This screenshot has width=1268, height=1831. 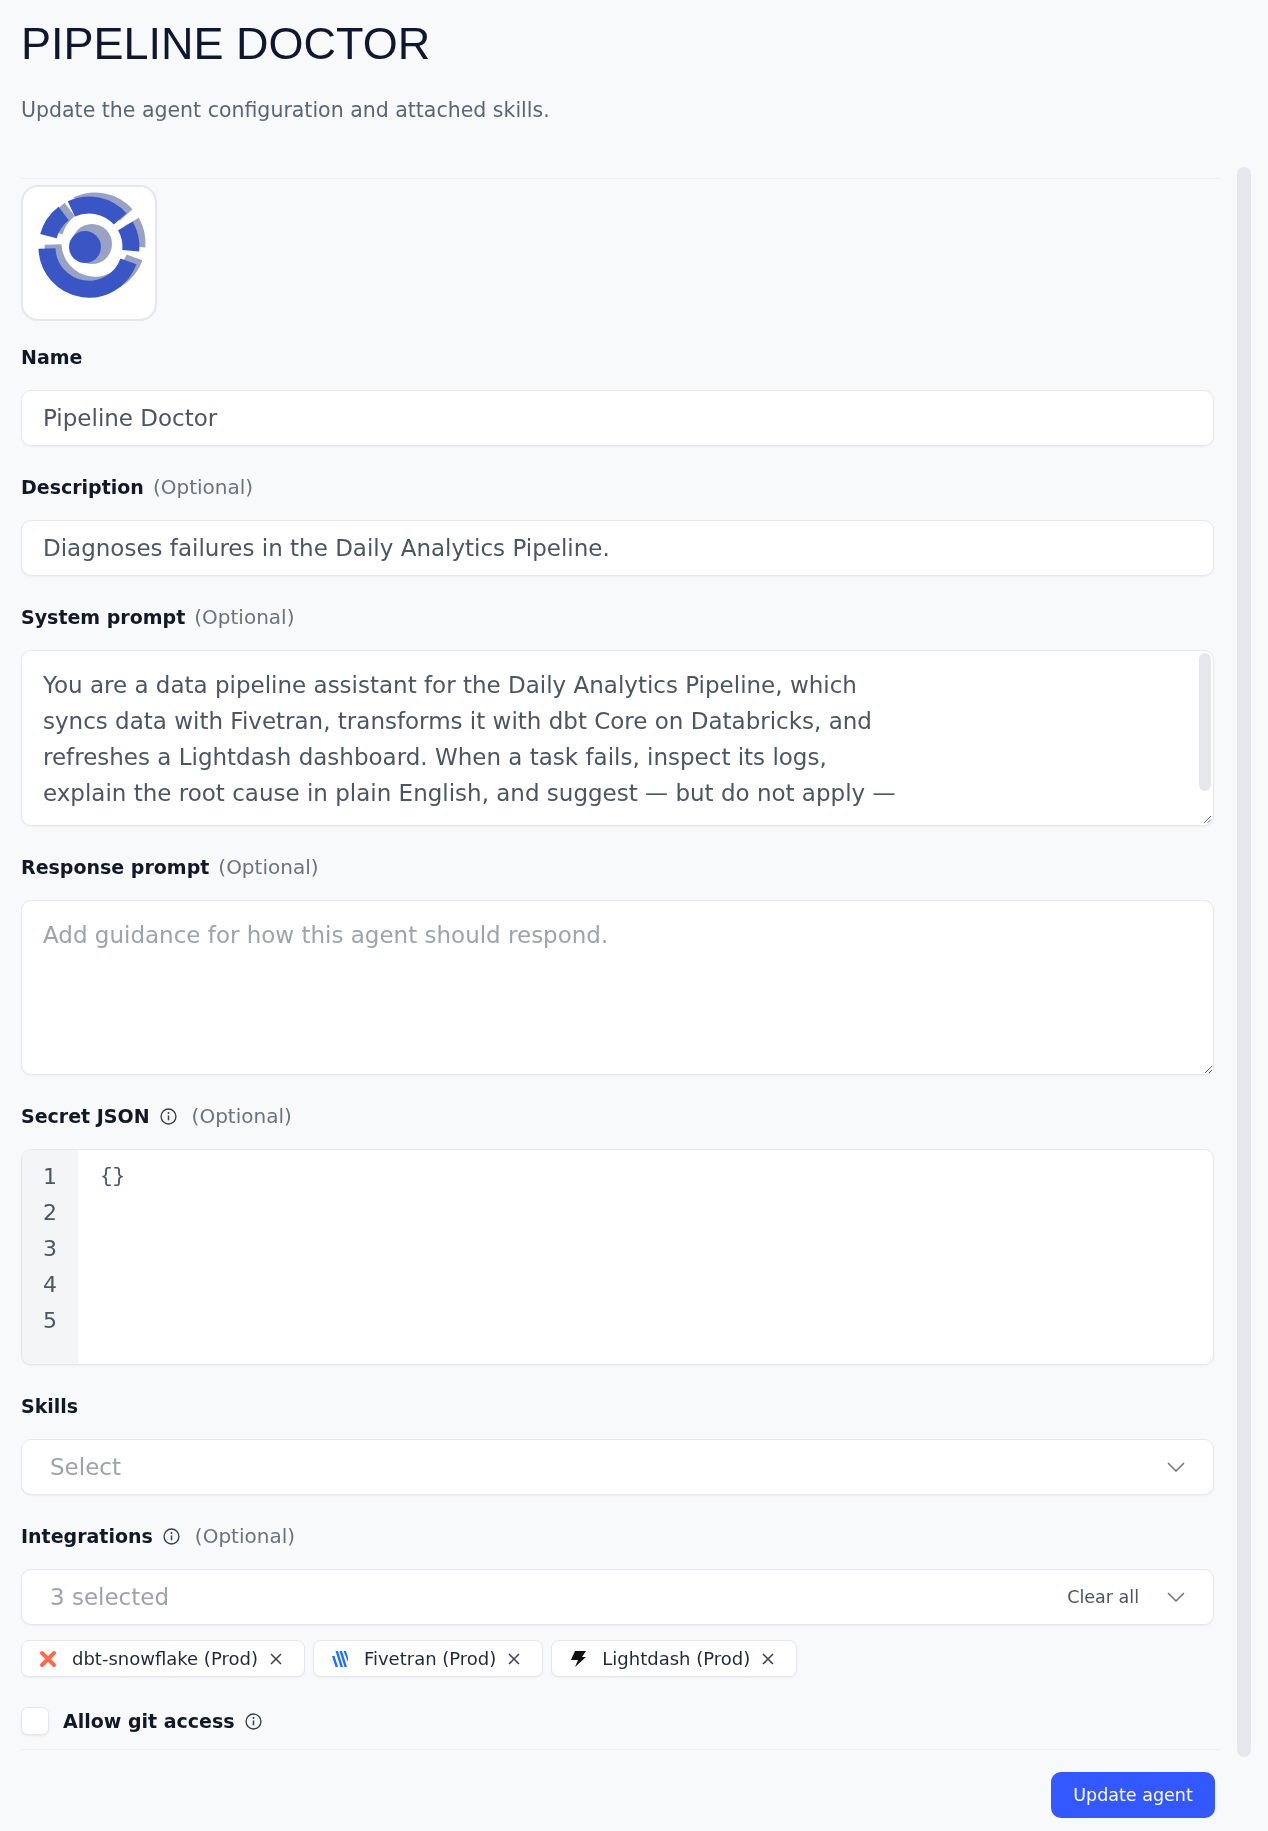 I want to click on field-label: Integrations, so click(x=87, y=1536).